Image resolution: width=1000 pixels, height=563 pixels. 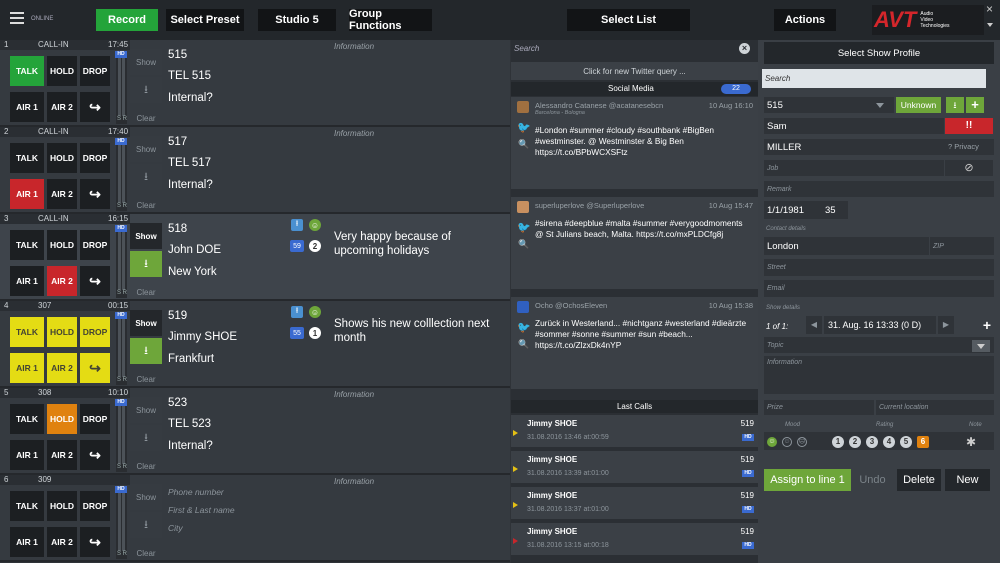 I want to click on caller-location: Frankfurt, so click(x=191, y=359).